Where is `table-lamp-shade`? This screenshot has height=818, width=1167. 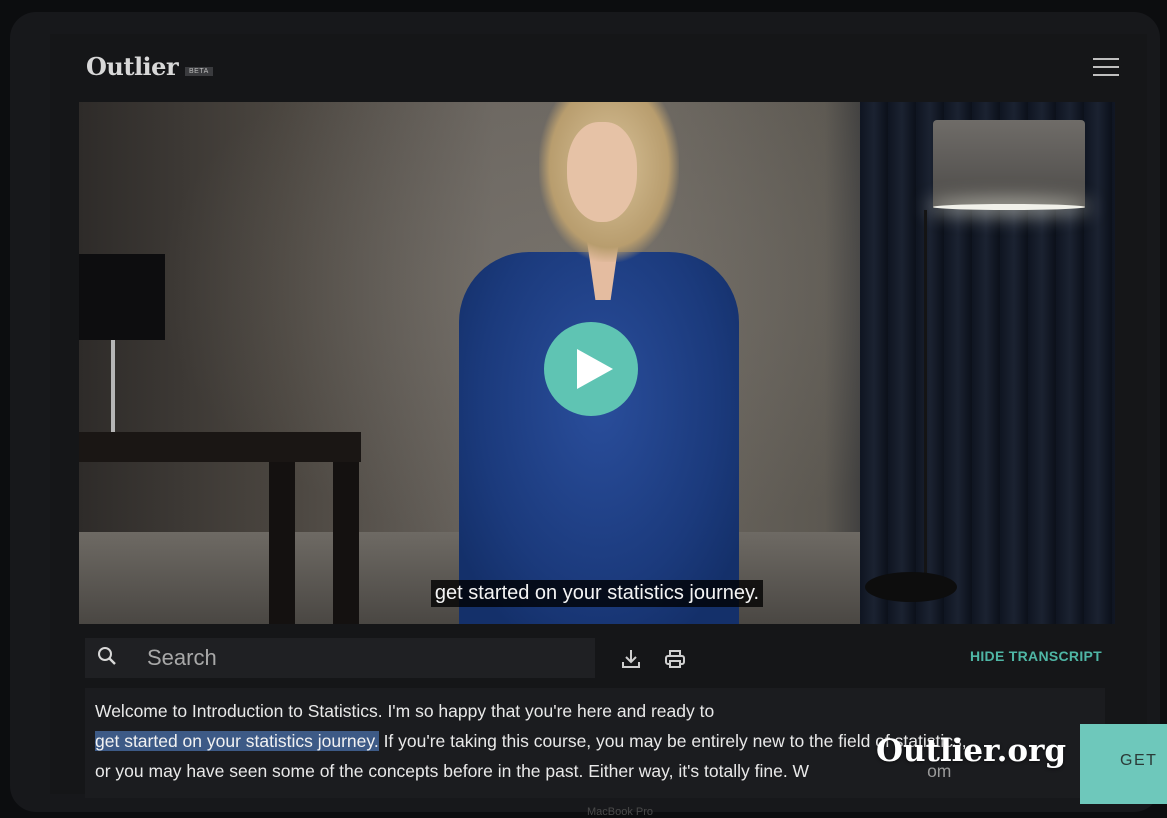 table-lamp-shade is located at coordinates (122, 297).